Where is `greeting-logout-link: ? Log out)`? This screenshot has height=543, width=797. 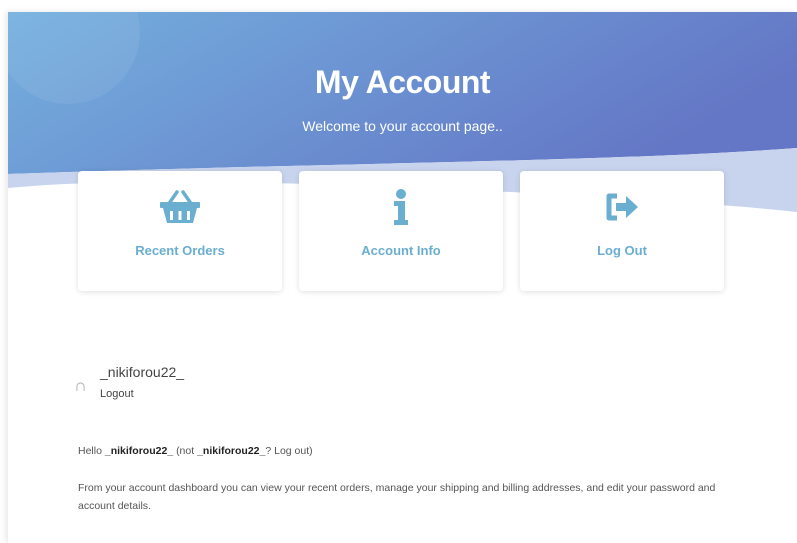
greeting-logout-link: ? Log out) is located at coordinates (288, 451).